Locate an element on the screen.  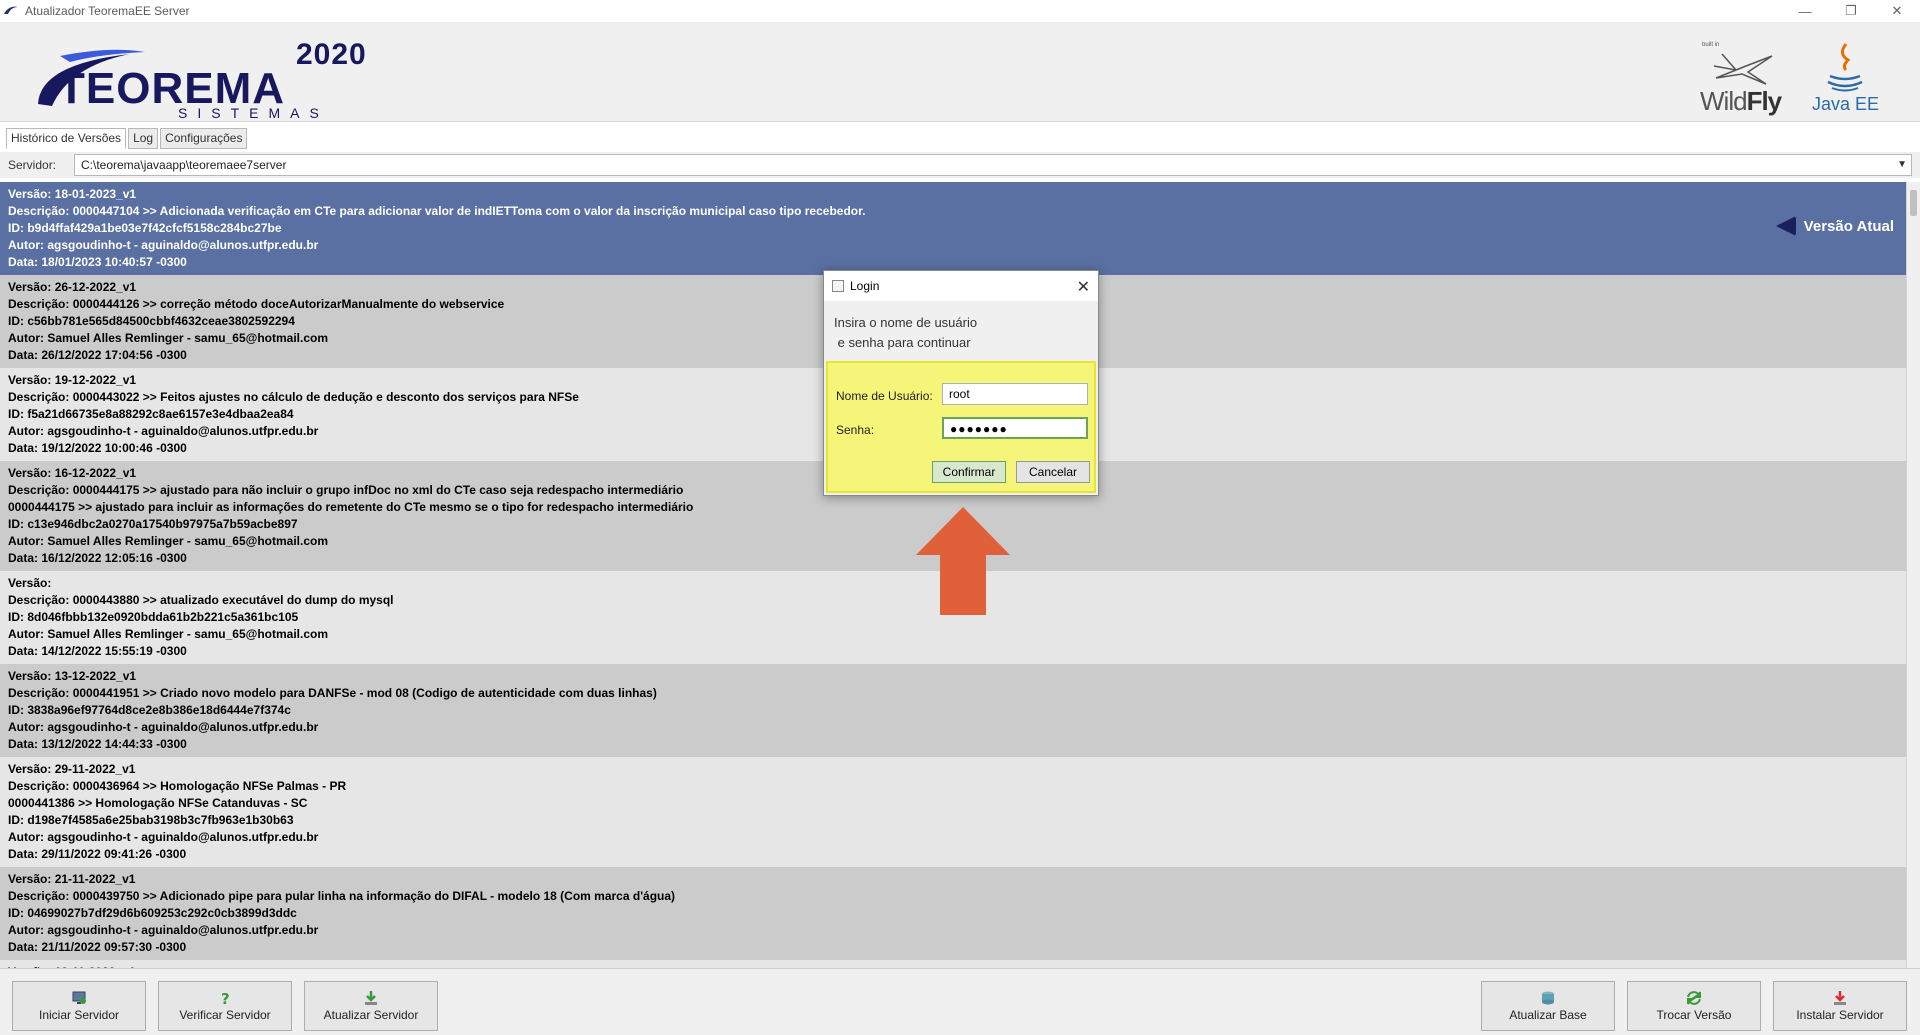
update-base-button: Atualizar Base is located at coordinates (1548, 1006).